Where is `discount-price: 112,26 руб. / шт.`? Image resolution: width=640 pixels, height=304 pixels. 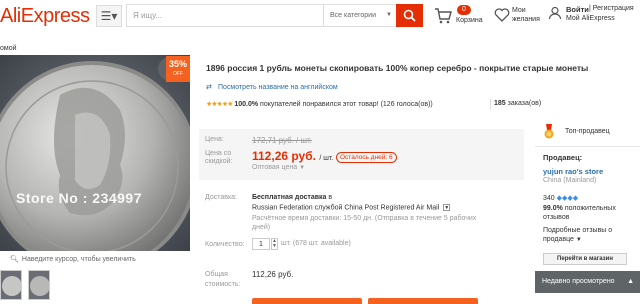
discount-price: 112,26 руб. / шт. is located at coordinates (292, 156).